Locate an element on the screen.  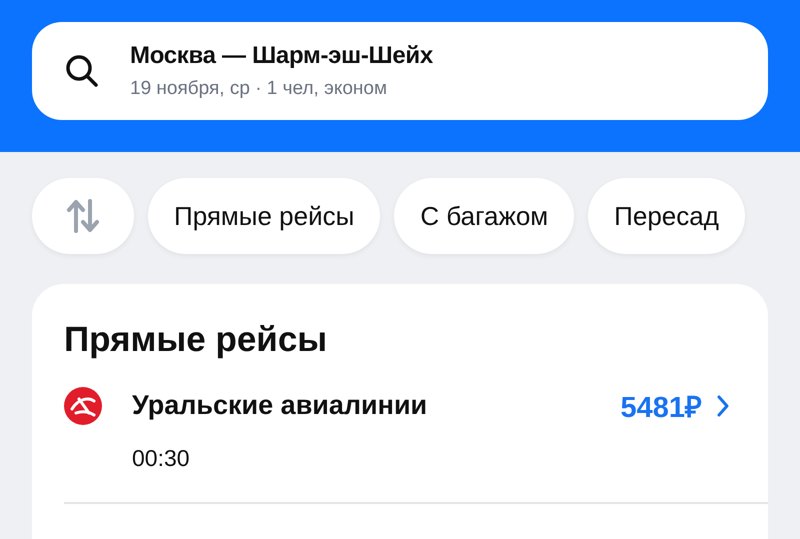
filter-chip: С багажом is located at coordinates (484, 216).